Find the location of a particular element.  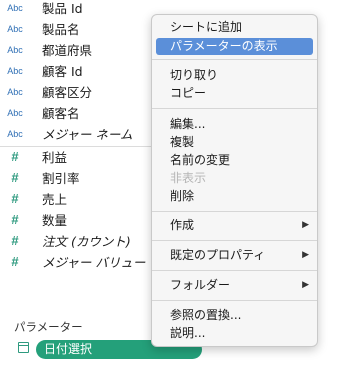

menu-item-duplicate: 複製 is located at coordinates (234, 142).